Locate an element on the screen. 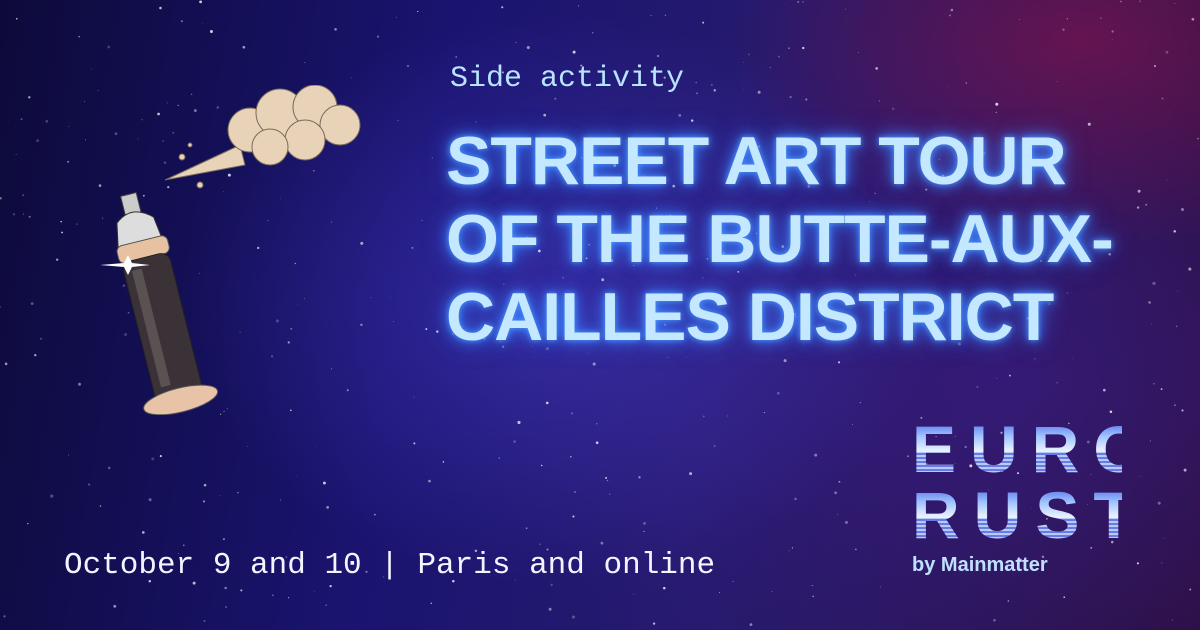  title-line-2: of the Butte-aux- is located at coordinates (780, 239).